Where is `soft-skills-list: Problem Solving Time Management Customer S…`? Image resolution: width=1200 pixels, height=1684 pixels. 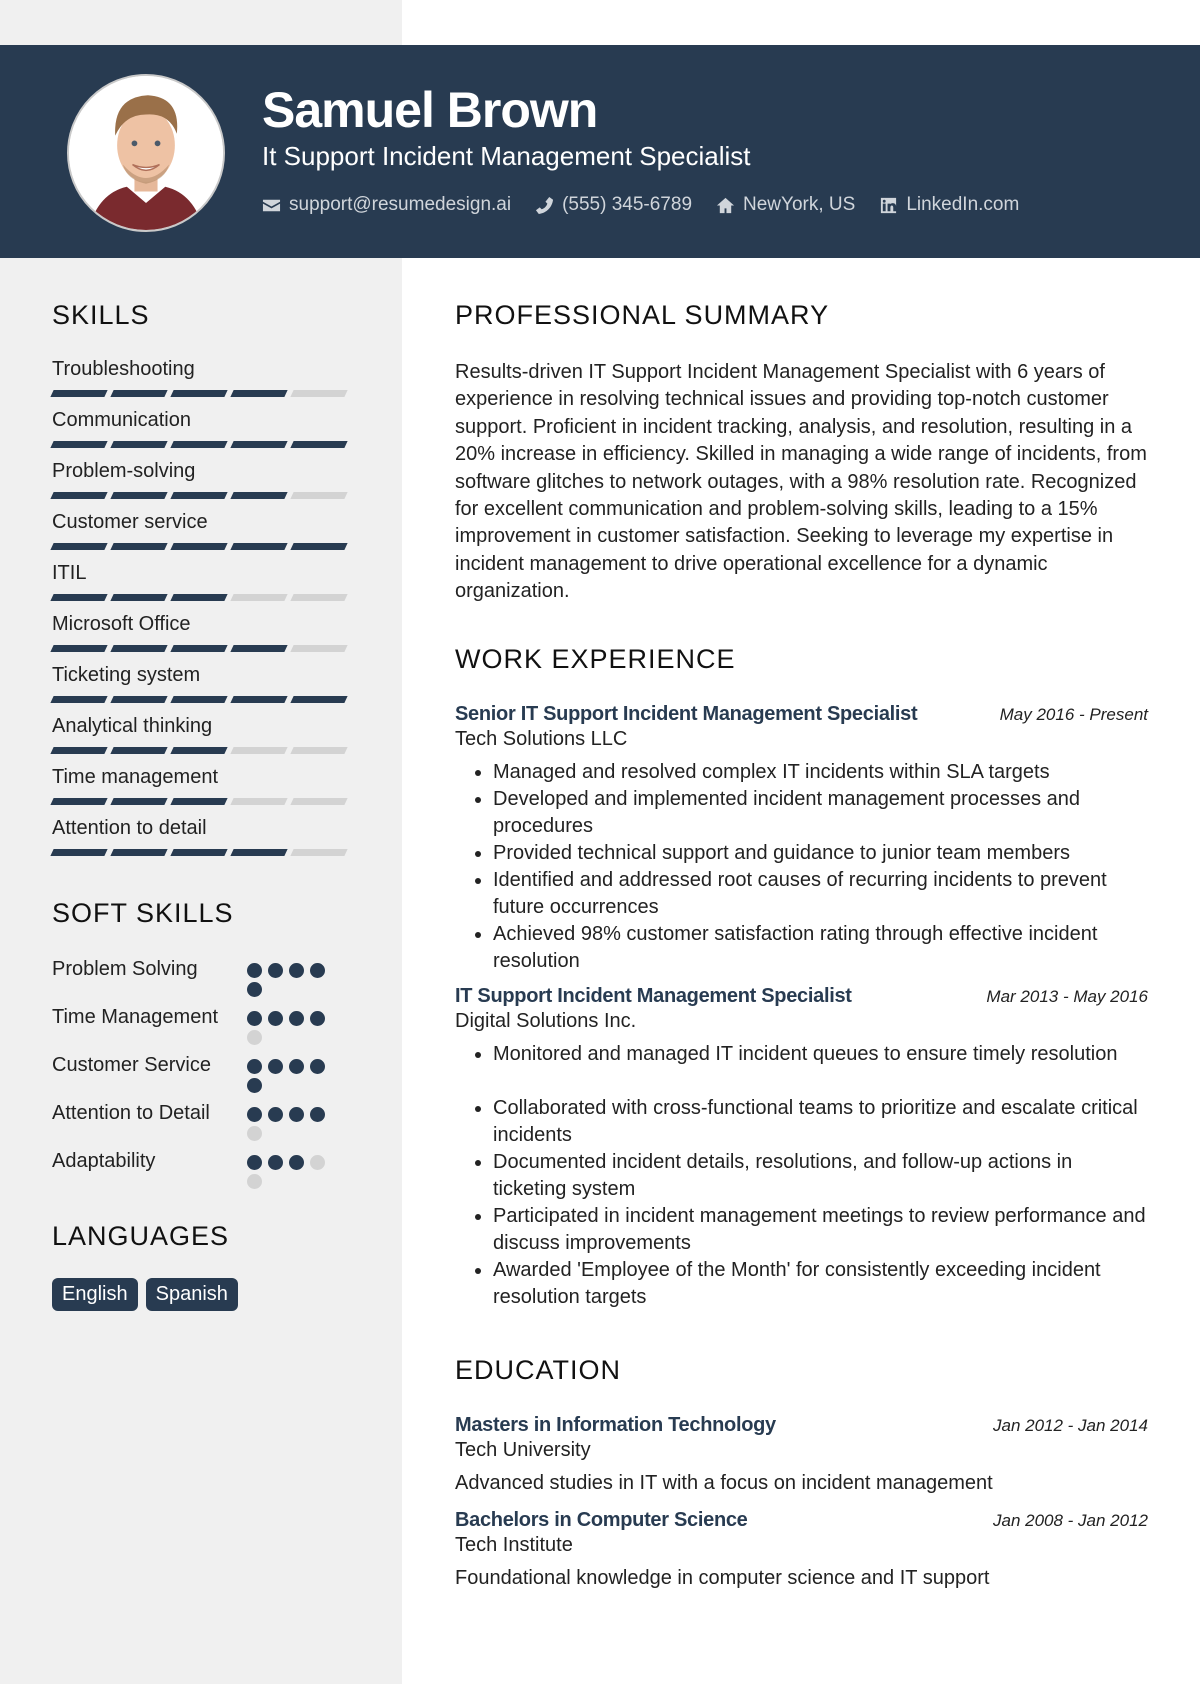 soft-skills-list: Problem Solving Time Management Customer S… is located at coordinates (202, 1072).